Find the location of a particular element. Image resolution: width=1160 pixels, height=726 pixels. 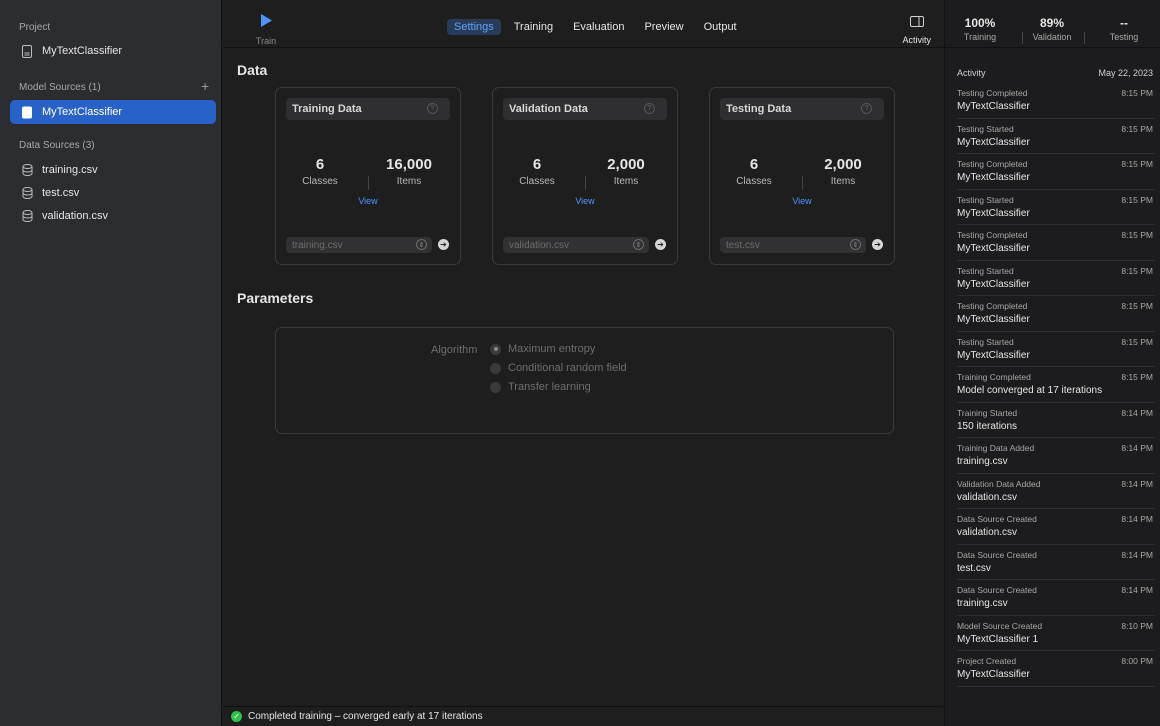

classes-count: 6 is located at coordinates (537, 164).